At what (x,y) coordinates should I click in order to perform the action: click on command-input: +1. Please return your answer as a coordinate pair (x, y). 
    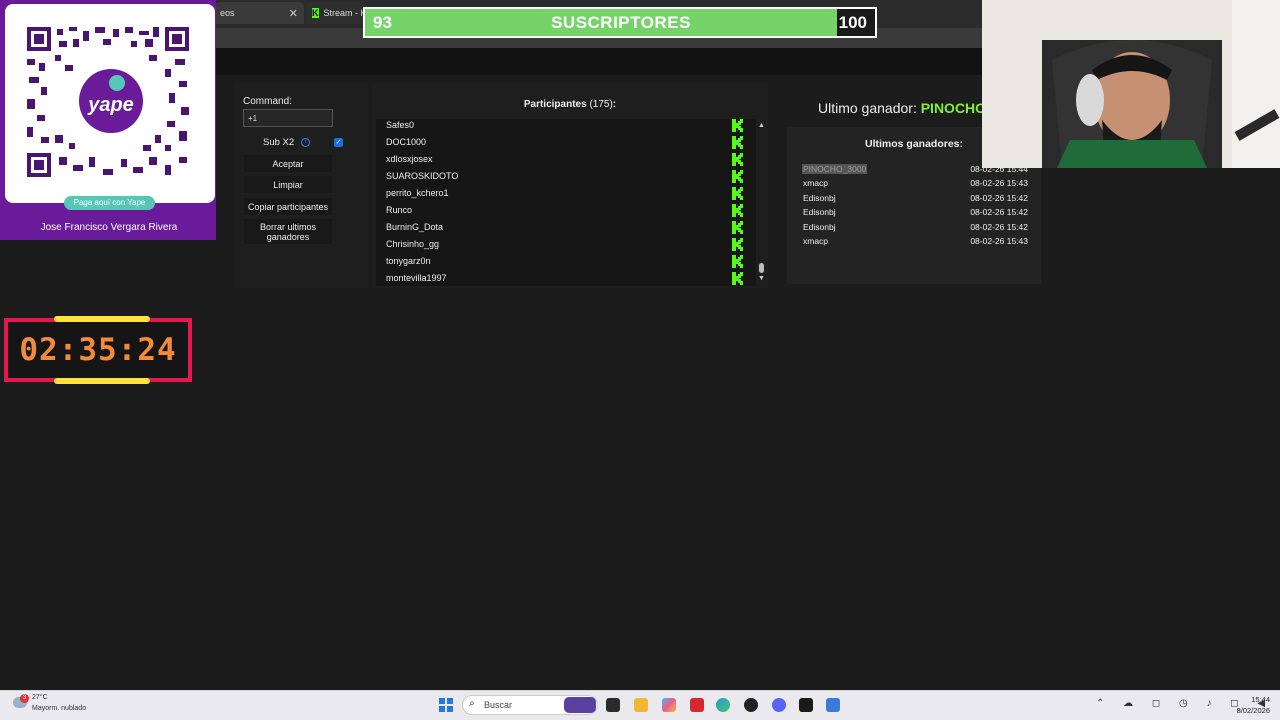
    Looking at the image, I should click on (288, 118).